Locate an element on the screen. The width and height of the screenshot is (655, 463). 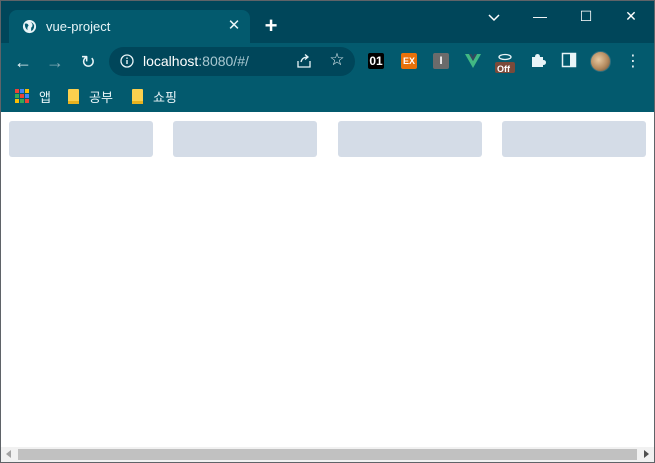
back-arrow-icon: ← is located at coordinates (23, 62).